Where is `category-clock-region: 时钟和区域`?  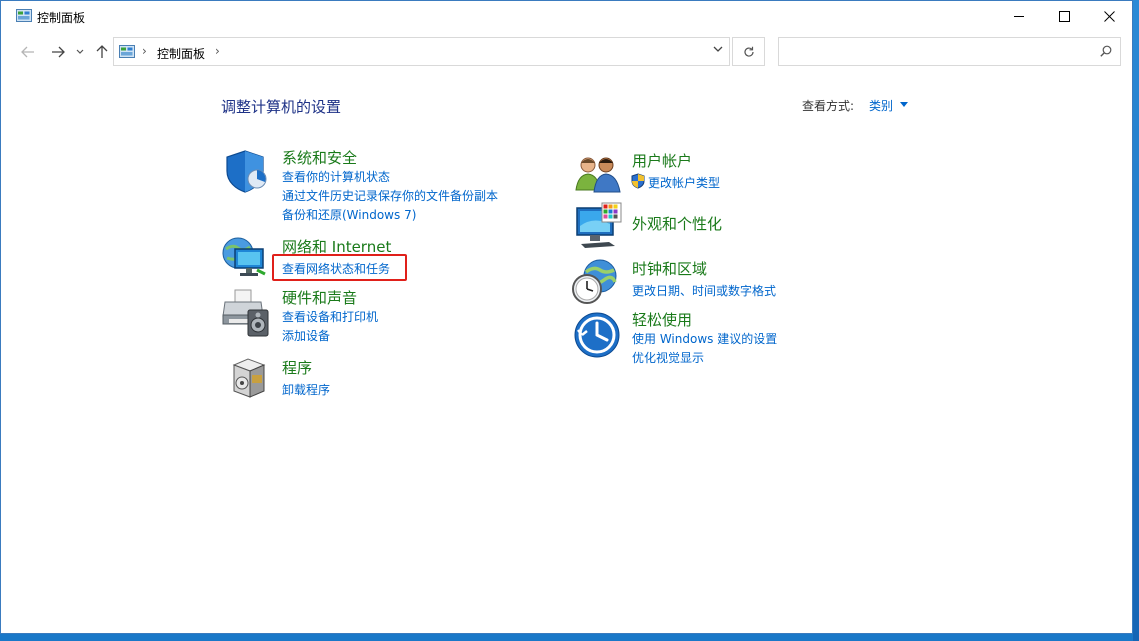
category-clock-region: 时钟和区域 is located at coordinates (669, 268).